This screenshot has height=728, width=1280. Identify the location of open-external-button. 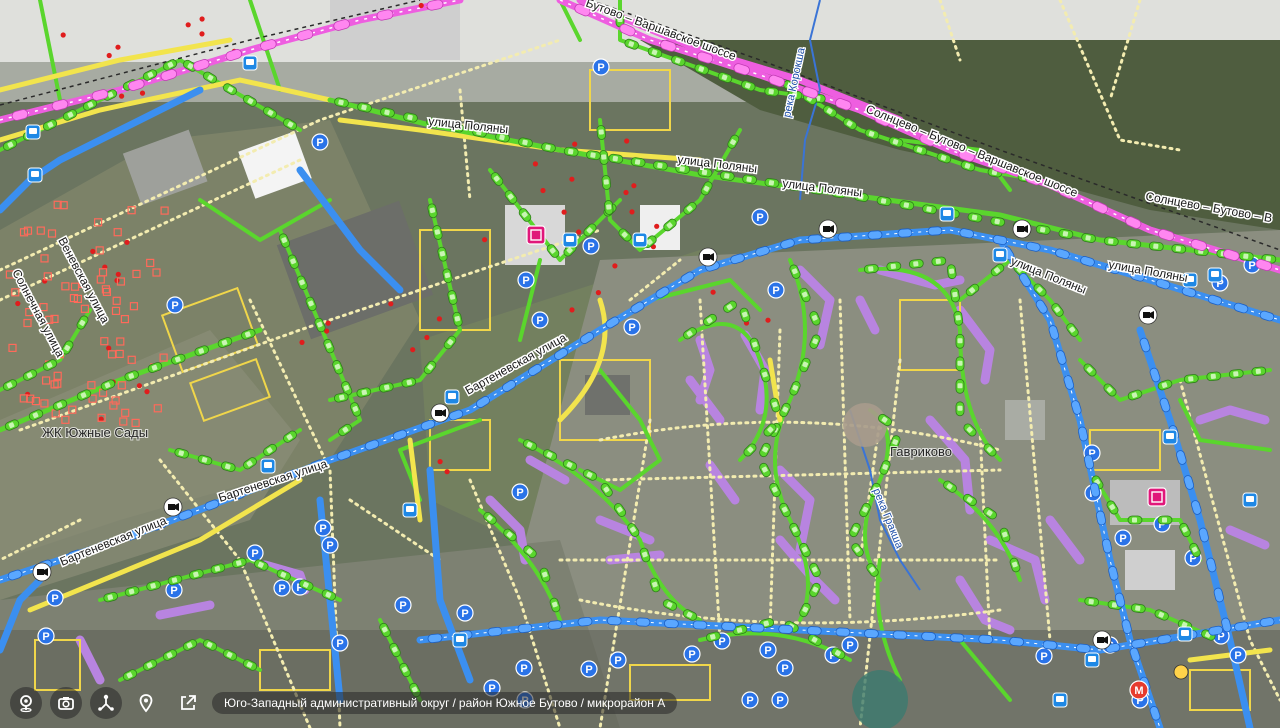
(188, 703).